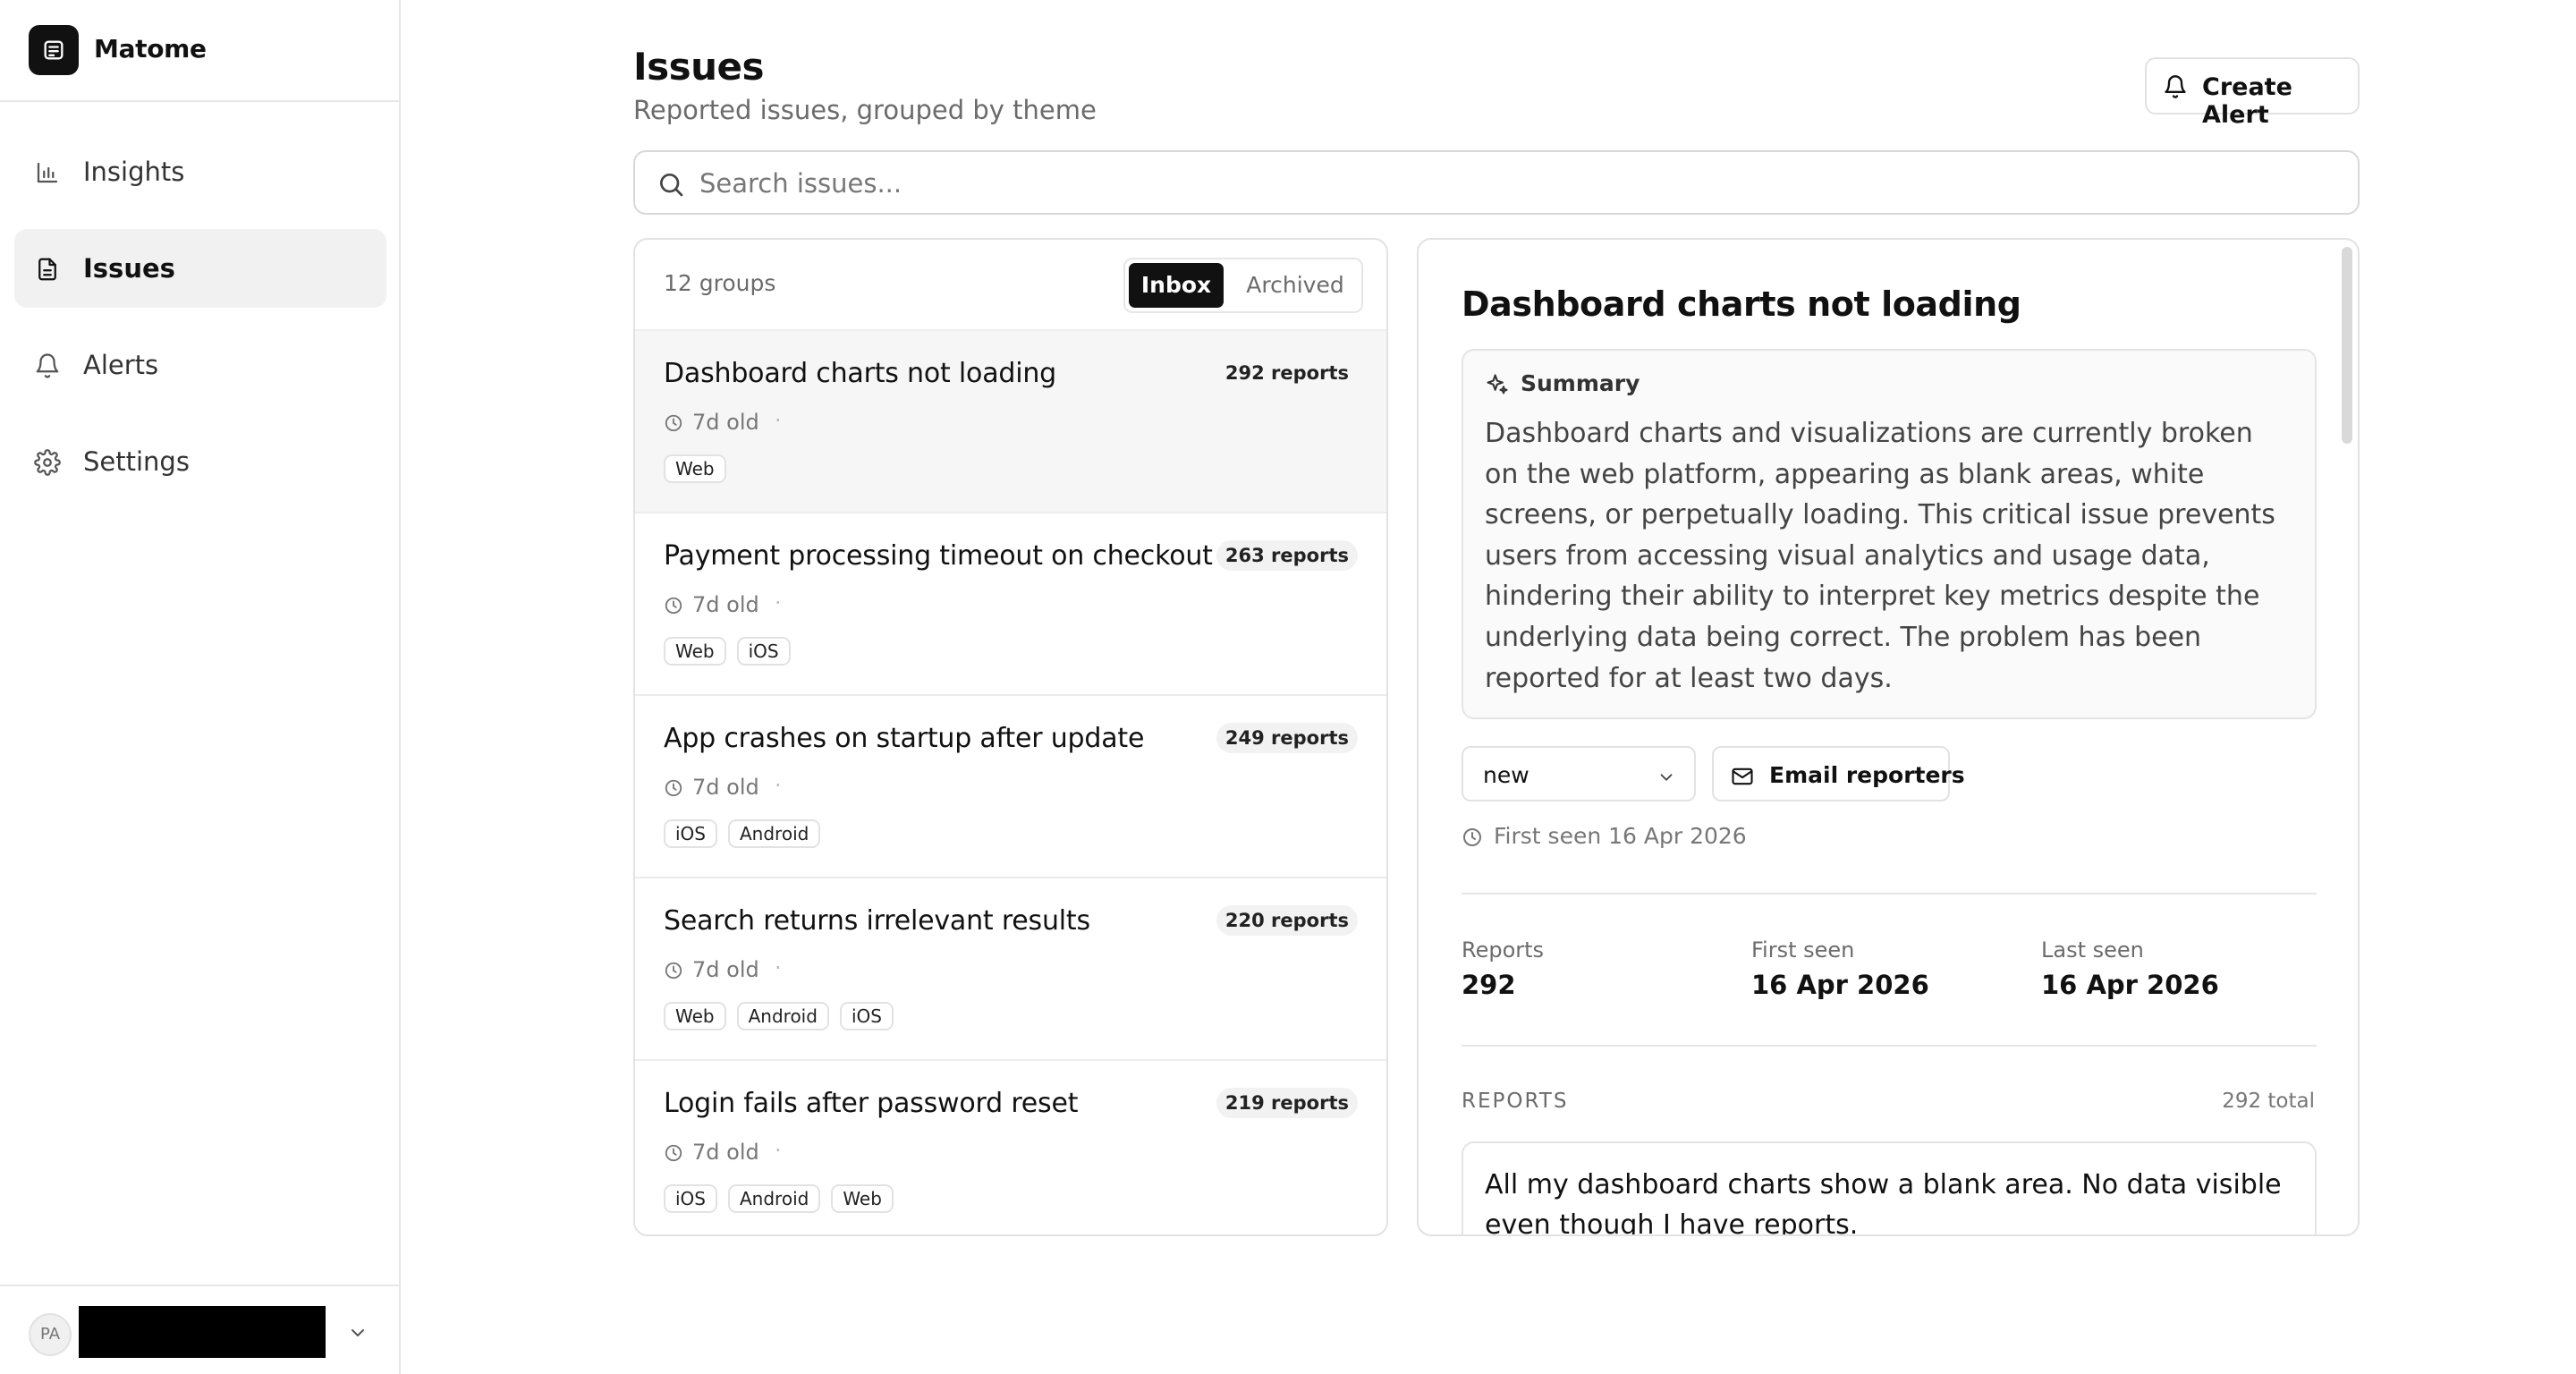  I want to click on issue-title: Dashboard charts not loading, so click(860, 373).